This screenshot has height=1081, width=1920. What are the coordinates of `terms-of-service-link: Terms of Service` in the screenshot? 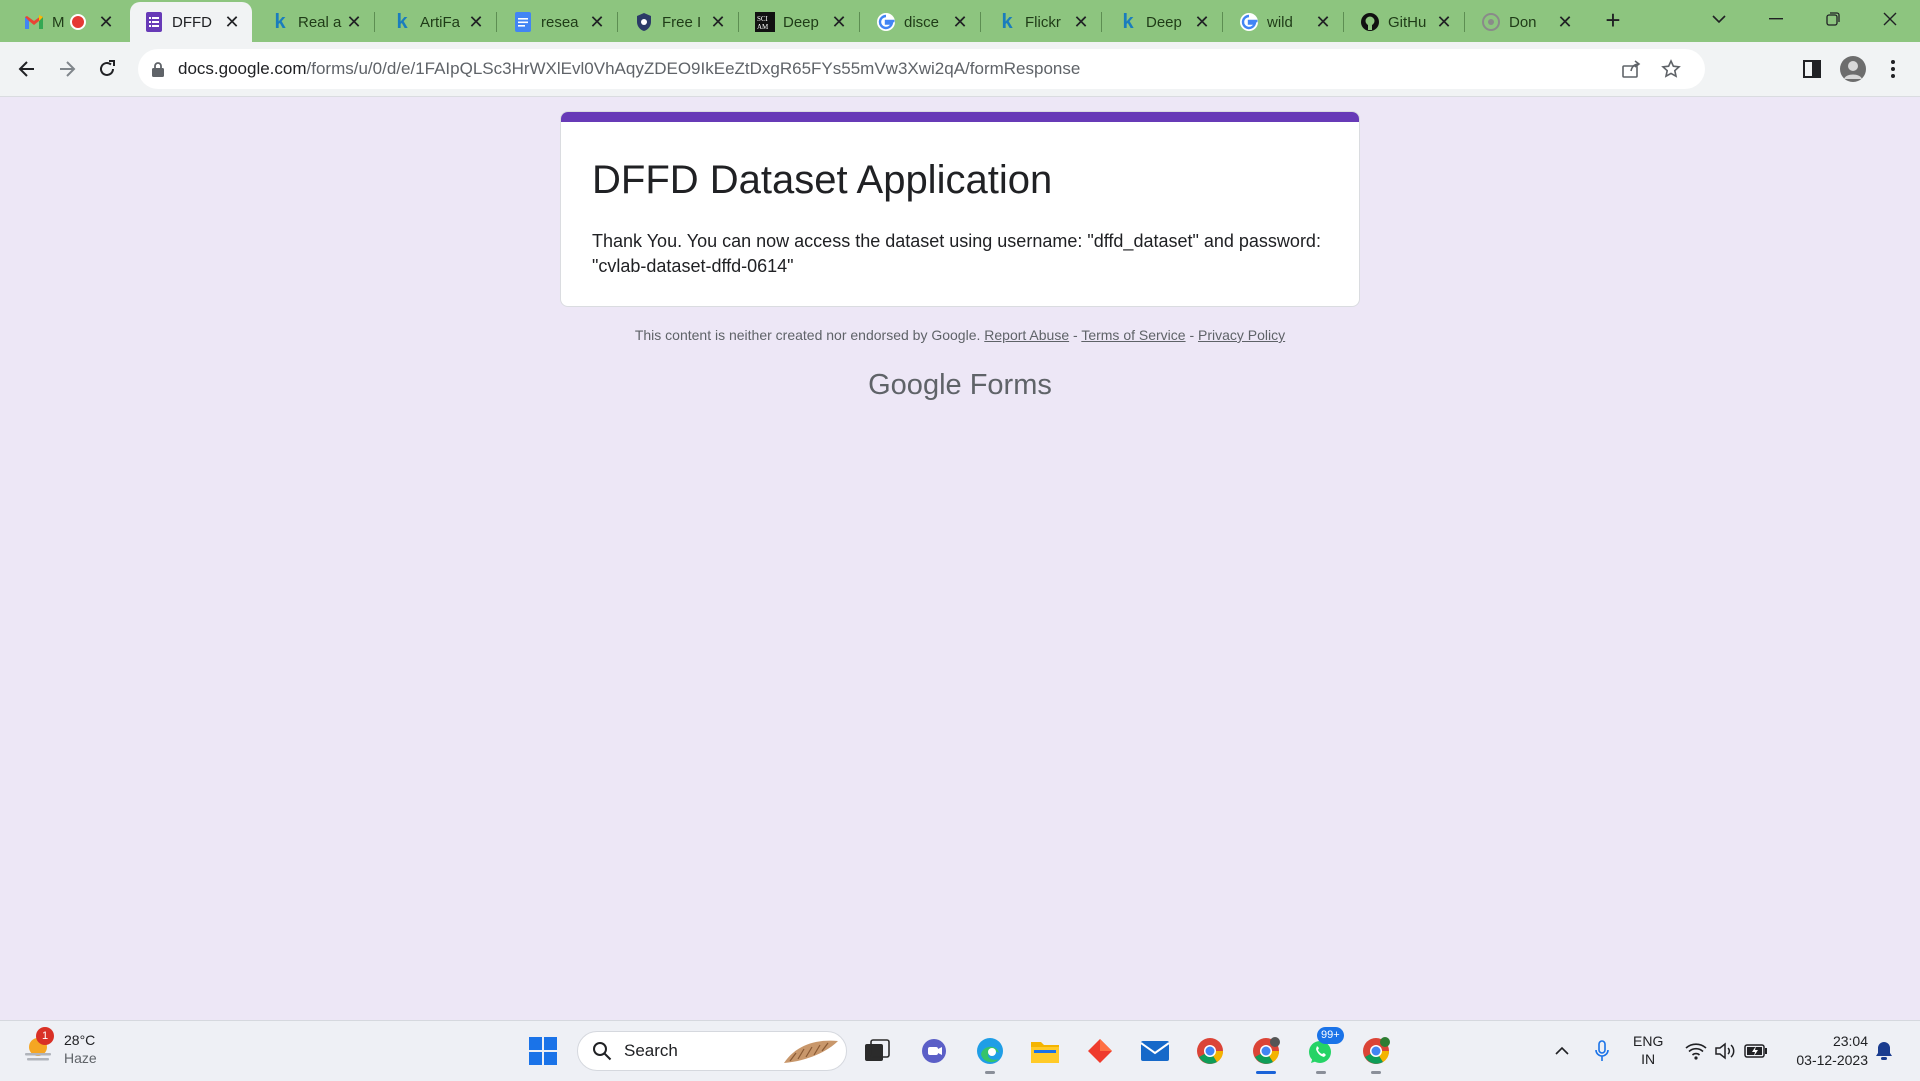 It's located at (1133, 335).